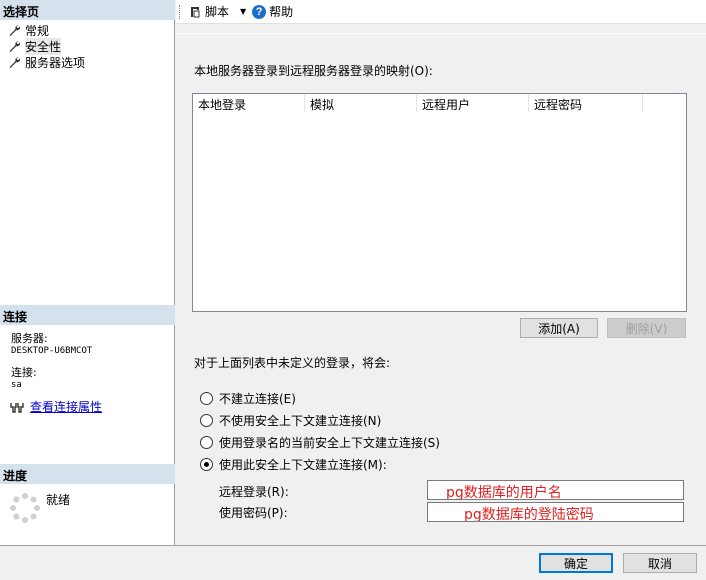 Image resolution: width=706 pixels, height=580 pixels. I want to click on column-header-local-login: 本地登录, so click(249, 103).